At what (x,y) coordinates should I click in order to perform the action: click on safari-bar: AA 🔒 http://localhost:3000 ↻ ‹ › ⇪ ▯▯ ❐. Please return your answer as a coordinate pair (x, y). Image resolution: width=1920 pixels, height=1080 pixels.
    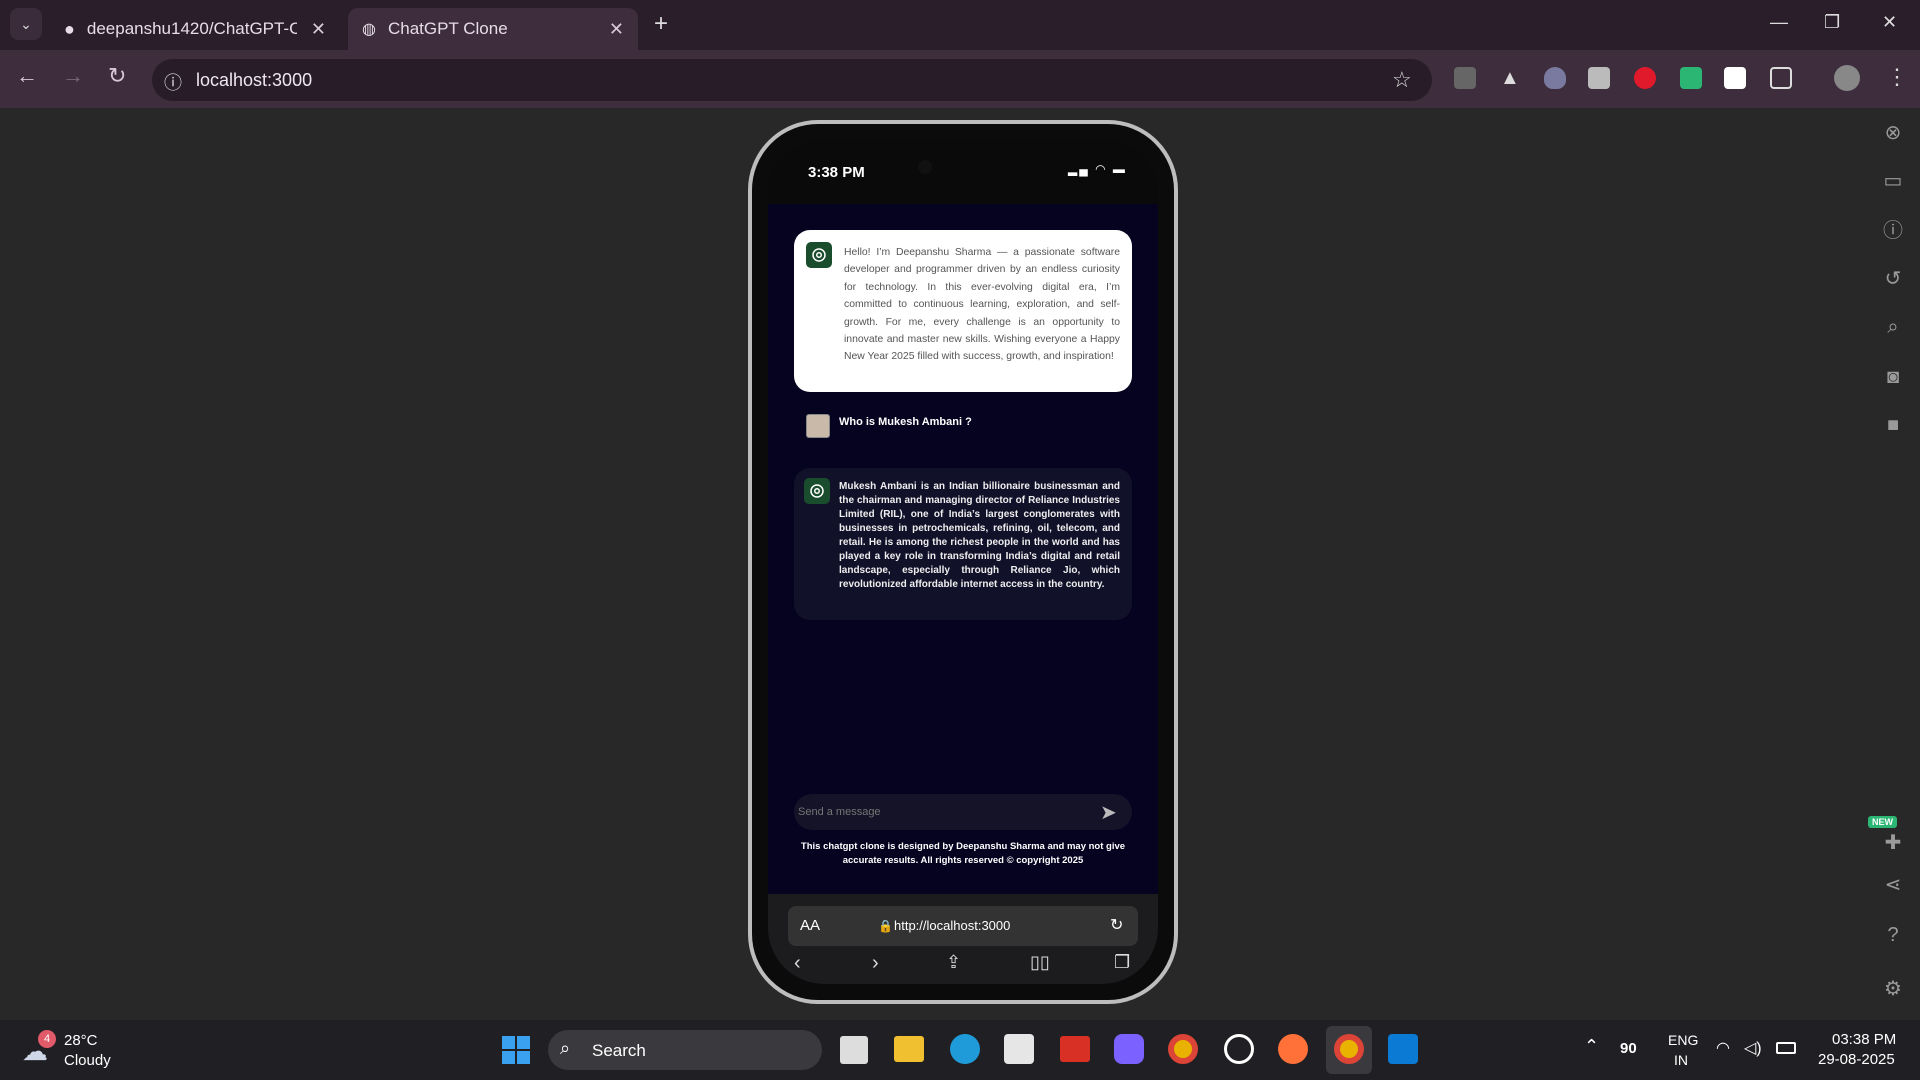
    Looking at the image, I should click on (963, 939).